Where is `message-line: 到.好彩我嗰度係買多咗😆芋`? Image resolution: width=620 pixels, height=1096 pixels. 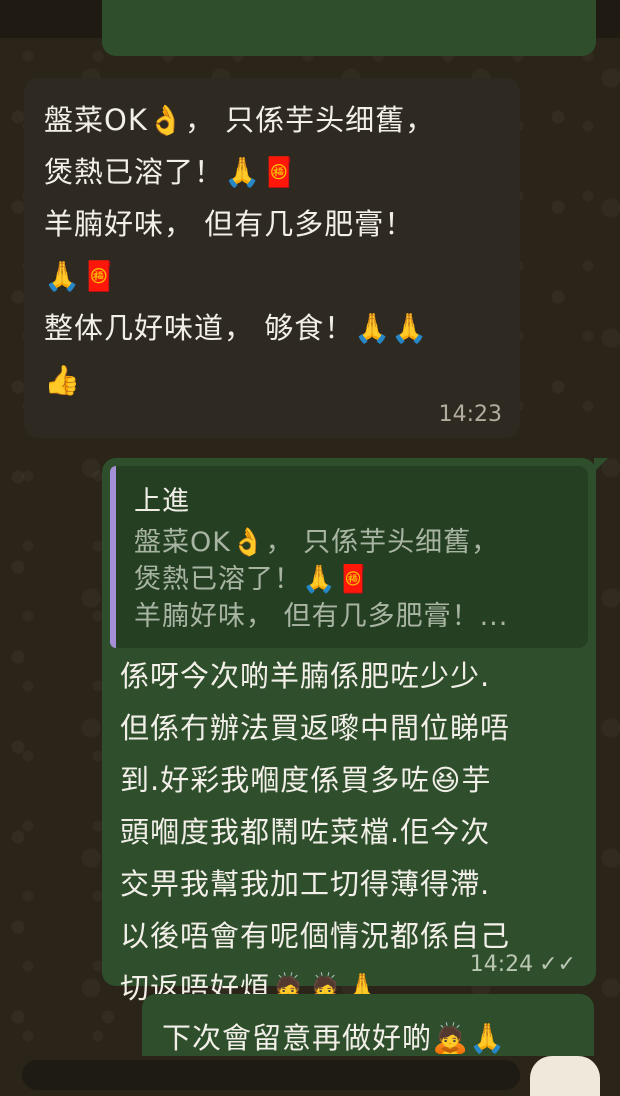 message-line: 到.好彩我嗰度係買多咗😆芋 is located at coordinates (306, 780).